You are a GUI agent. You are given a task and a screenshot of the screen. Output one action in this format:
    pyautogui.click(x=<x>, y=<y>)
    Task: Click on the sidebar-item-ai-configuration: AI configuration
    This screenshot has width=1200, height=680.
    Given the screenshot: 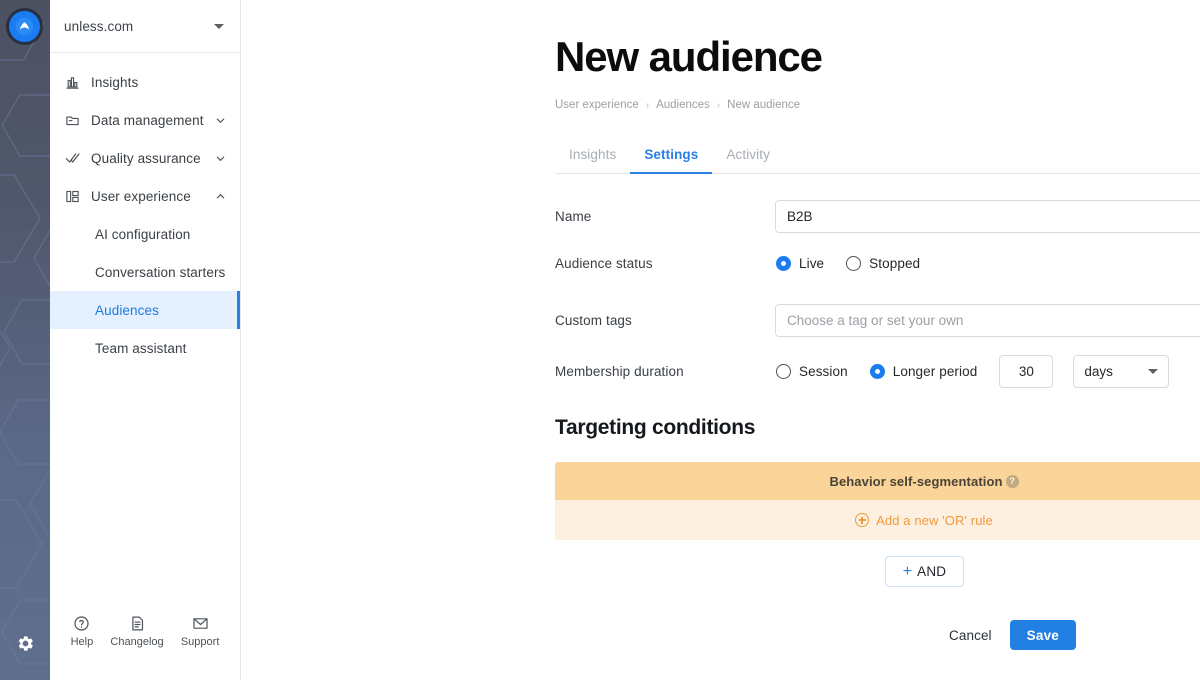 What is the action you would take?
    pyautogui.click(x=145, y=234)
    